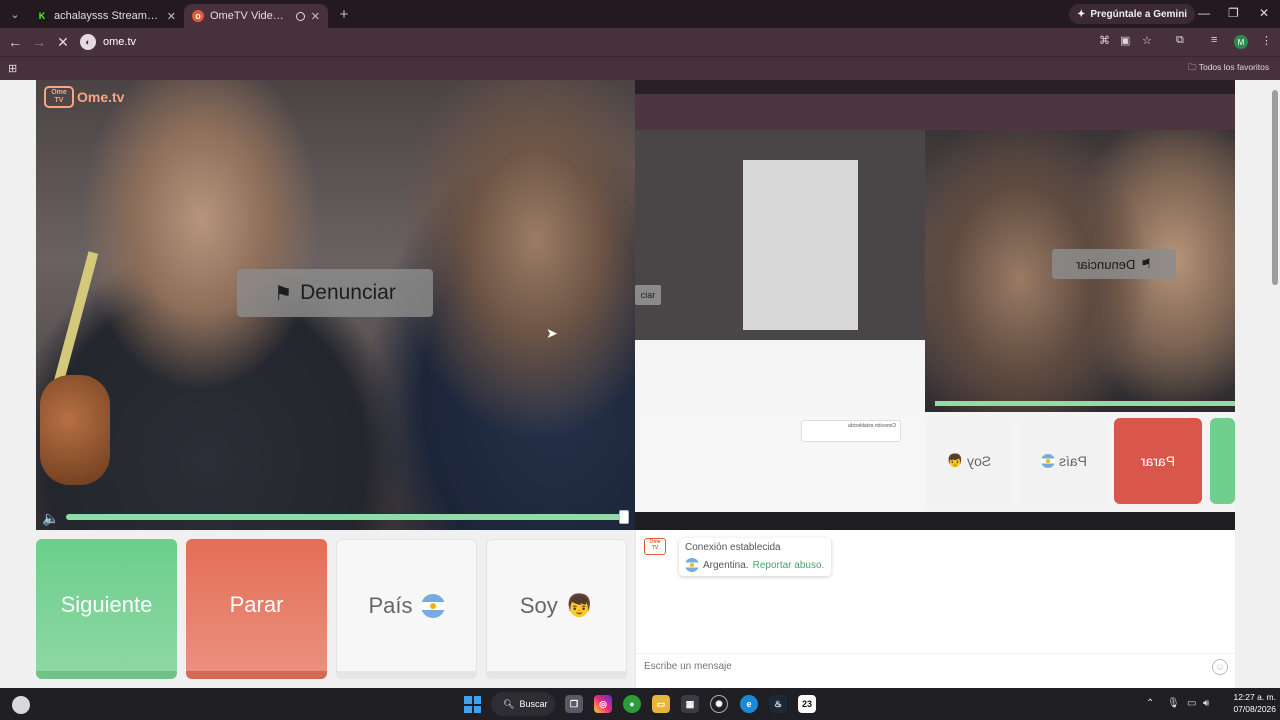 The width and height of the screenshot is (1280, 720). What do you see at coordinates (59, 97) in the screenshot?
I see `tv-icon: Ome TV` at bounding box center [59, 97].